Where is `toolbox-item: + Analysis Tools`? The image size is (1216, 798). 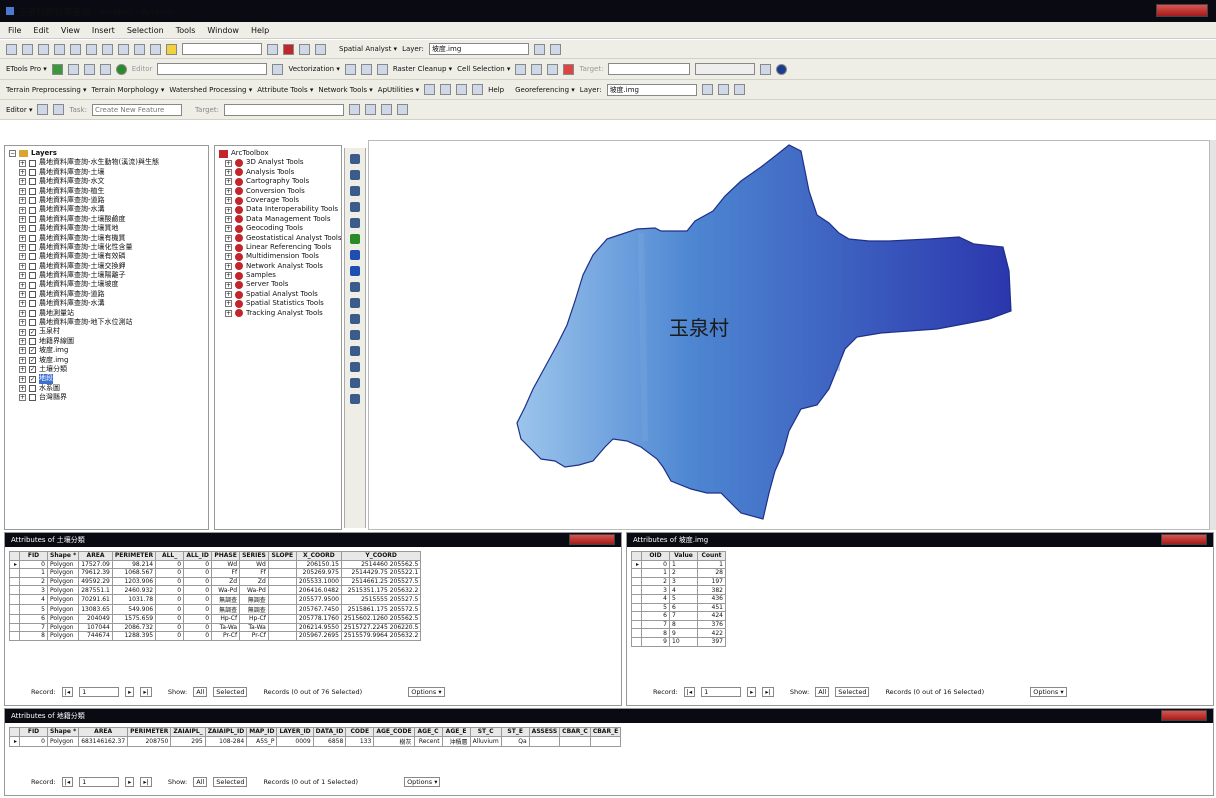
toolbox-item: + Analysis Tools is located at coordinates (278, 172).